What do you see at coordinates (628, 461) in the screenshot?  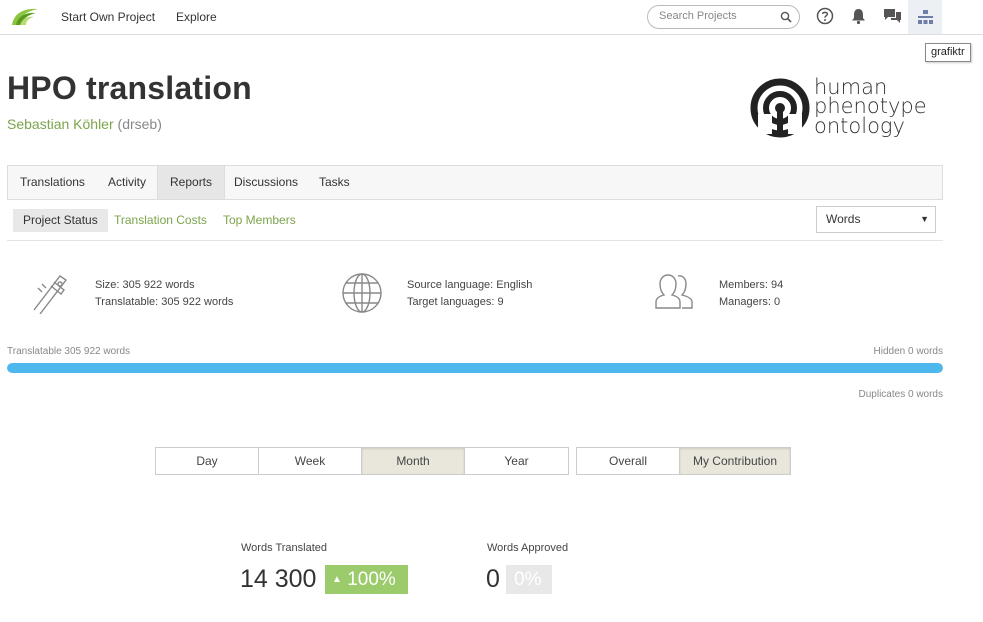 I see `scope-overall-button: Overall` at bounding box center [628, 461].